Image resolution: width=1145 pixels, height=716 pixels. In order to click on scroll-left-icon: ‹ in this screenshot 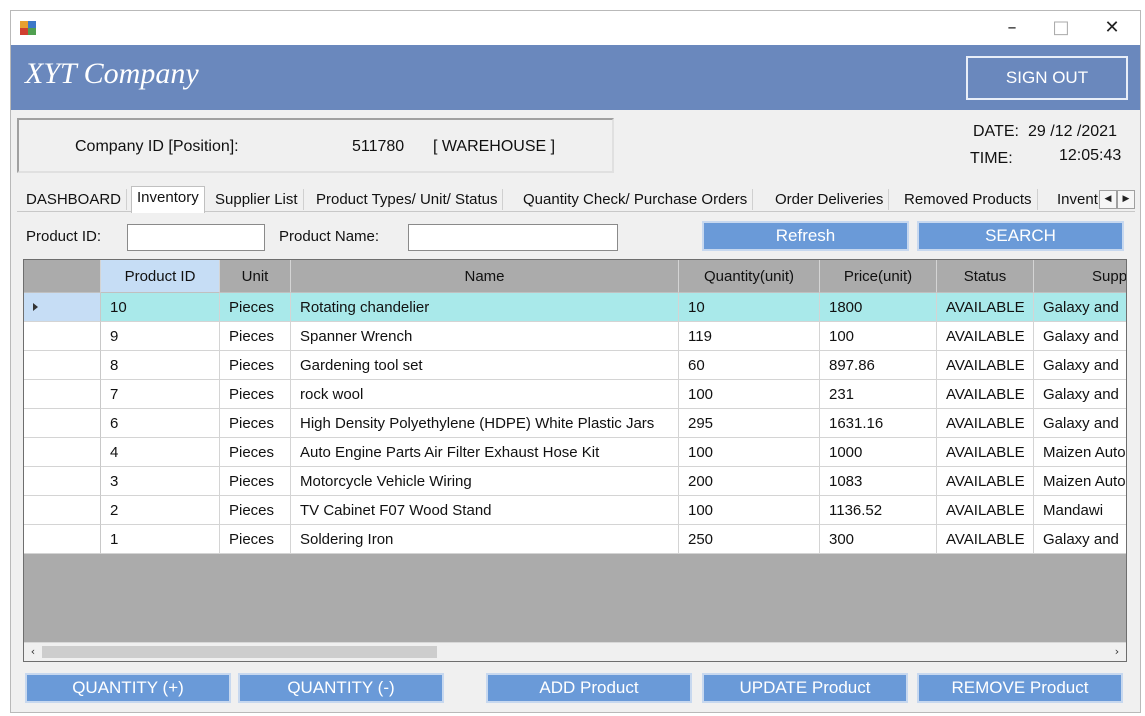, I will do `click(33, 652)`.